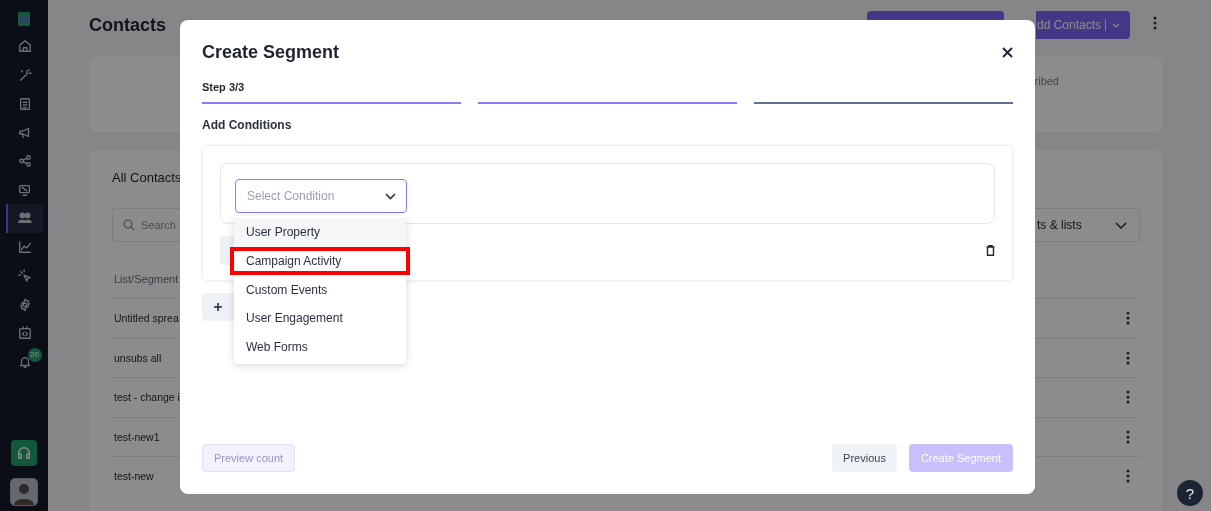  I want to click on support-button, so click(24, 453).